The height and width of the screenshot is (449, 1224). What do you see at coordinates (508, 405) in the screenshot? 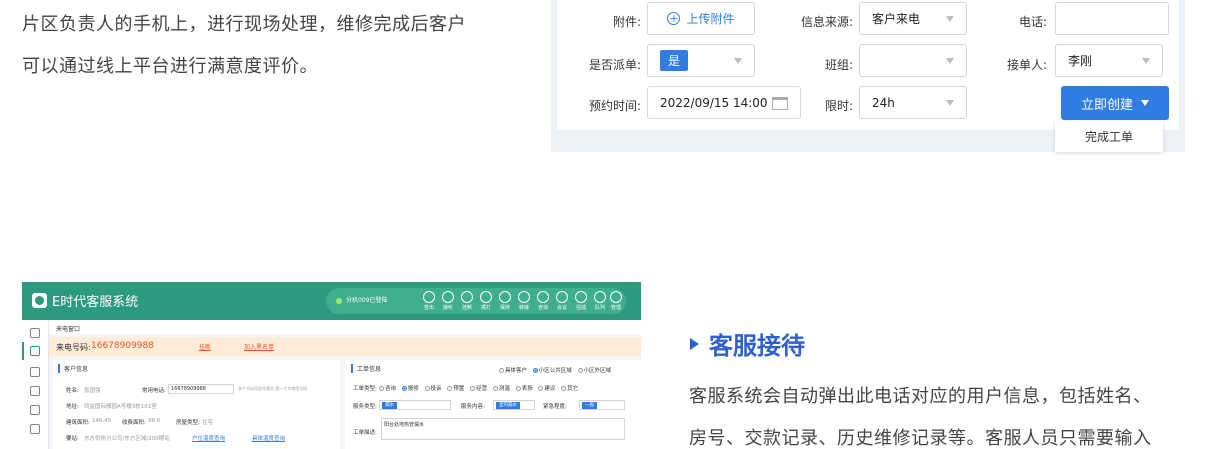
I see `service-content-value: 室内漏水` at bounding box center [508, 405].